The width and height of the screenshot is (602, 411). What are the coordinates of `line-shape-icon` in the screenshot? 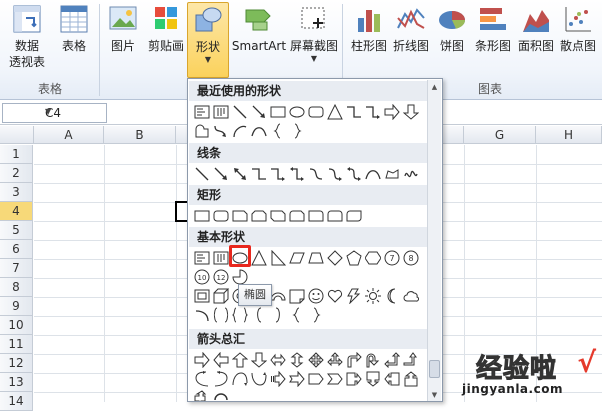 It's located at (239, 112).